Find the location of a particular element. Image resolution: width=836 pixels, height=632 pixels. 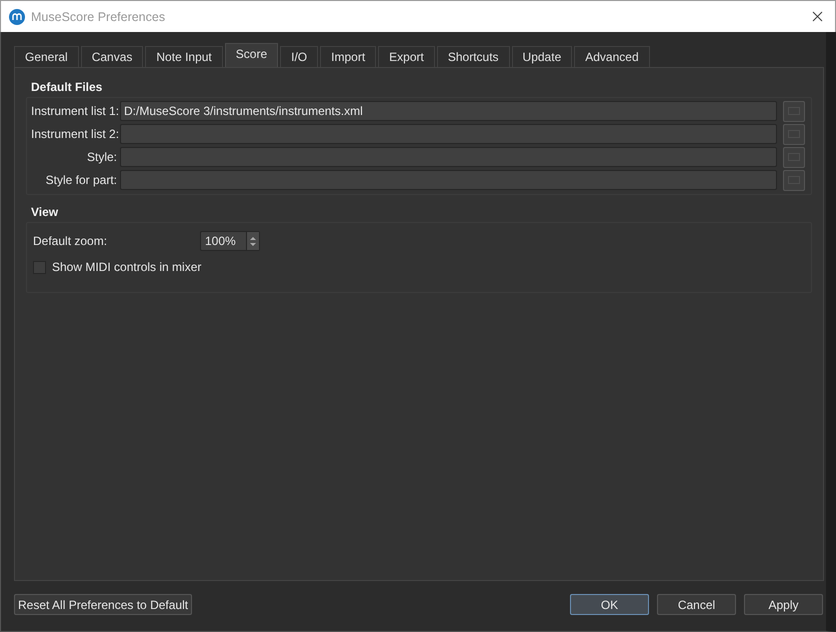

field-label: Default zoom: is located at coordinates (70, 241).